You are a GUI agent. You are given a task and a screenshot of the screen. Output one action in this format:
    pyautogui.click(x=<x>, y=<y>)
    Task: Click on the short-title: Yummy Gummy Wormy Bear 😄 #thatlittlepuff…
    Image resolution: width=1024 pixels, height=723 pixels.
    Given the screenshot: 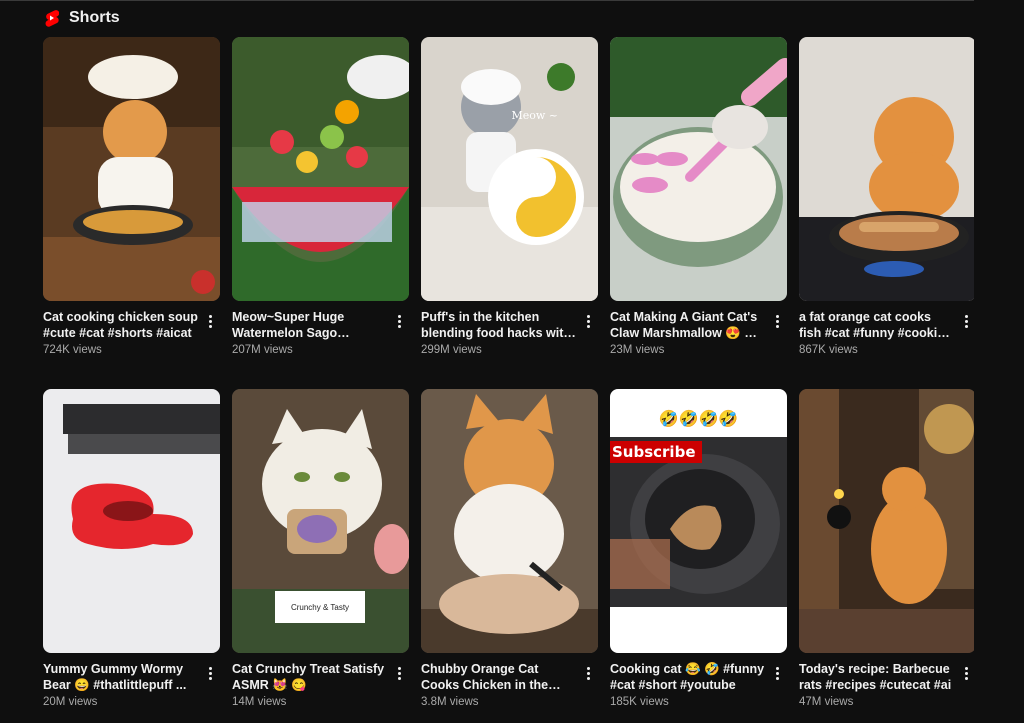 What is the action you would take?
    pyautogui.click(x=121, y=677)
    